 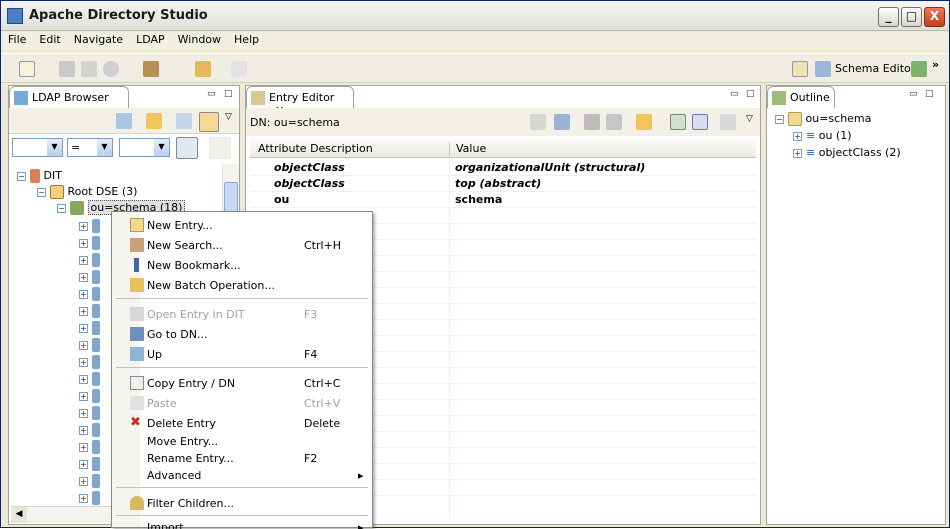 What do you see at coordinates (199, 39) in the screenshot?
I see `menu-window: Window` at bounding box center [199, 39].